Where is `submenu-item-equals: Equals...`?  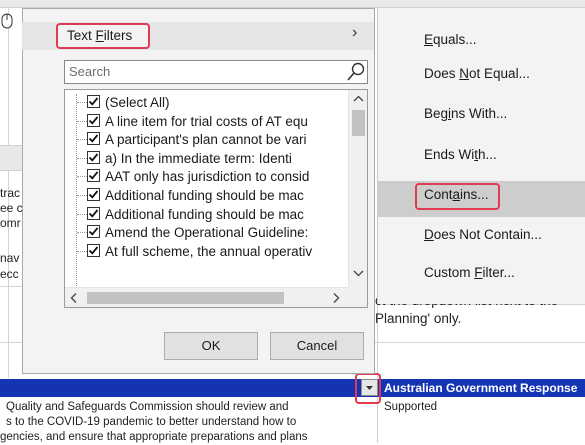 submenu-item-equals: Equals... is located at coordinates (450, 39).